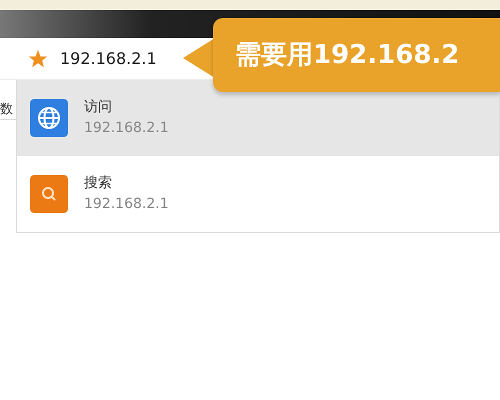  Describe the element at coordinates (49, 118) in the screenshot. I see `globe-icon` at that location.